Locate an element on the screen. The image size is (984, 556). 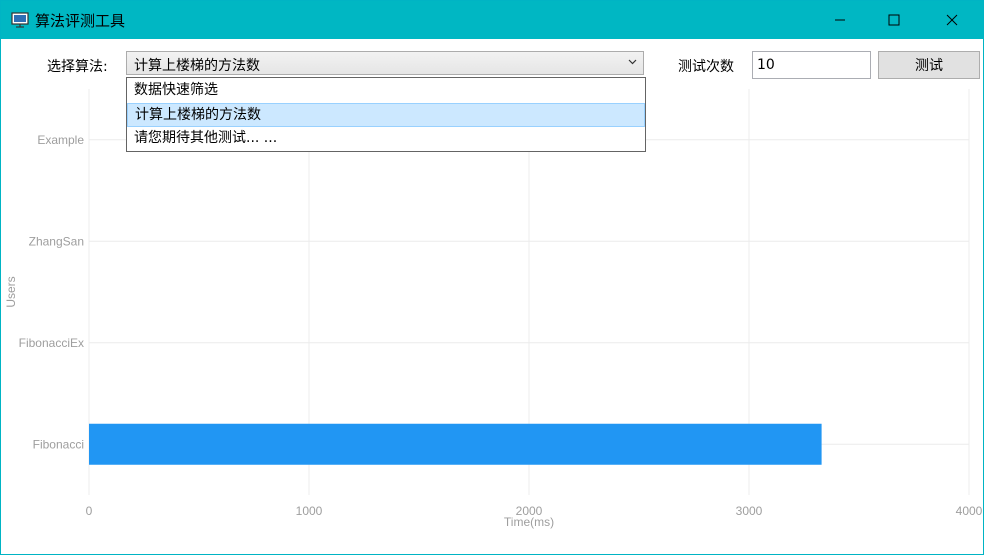
test-count-input: 10 is located at coordinates (811, 65).